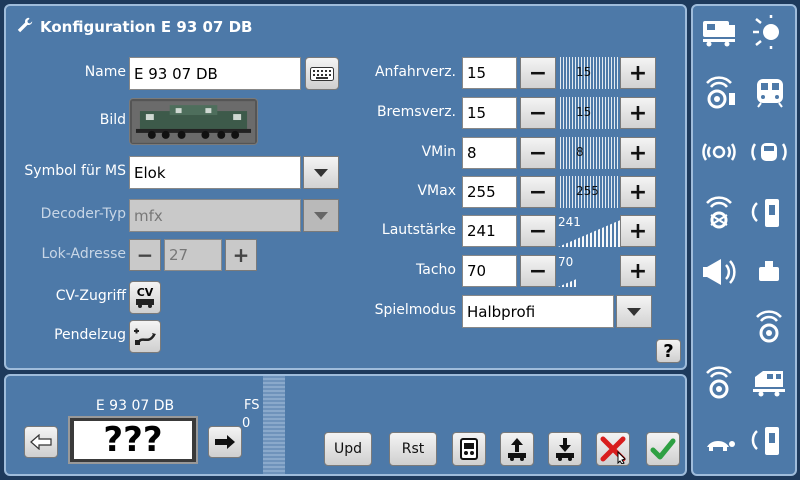  I want to click on locomotive-image, so click(193, 121).